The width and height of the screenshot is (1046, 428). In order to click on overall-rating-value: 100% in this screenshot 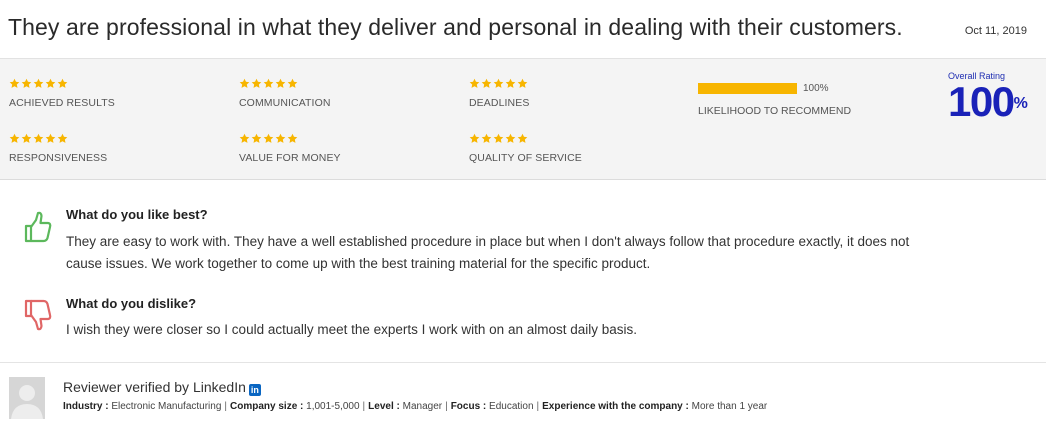, I will do `click(993, 102)`.